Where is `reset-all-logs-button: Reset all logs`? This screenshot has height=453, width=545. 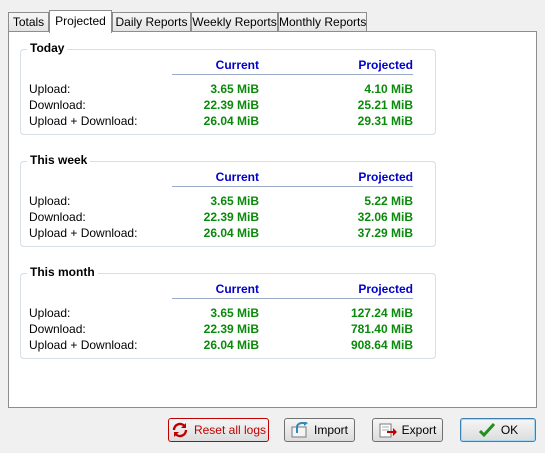 reset-all-logs-button: Reset all logs is located at coordinates (218, 430).